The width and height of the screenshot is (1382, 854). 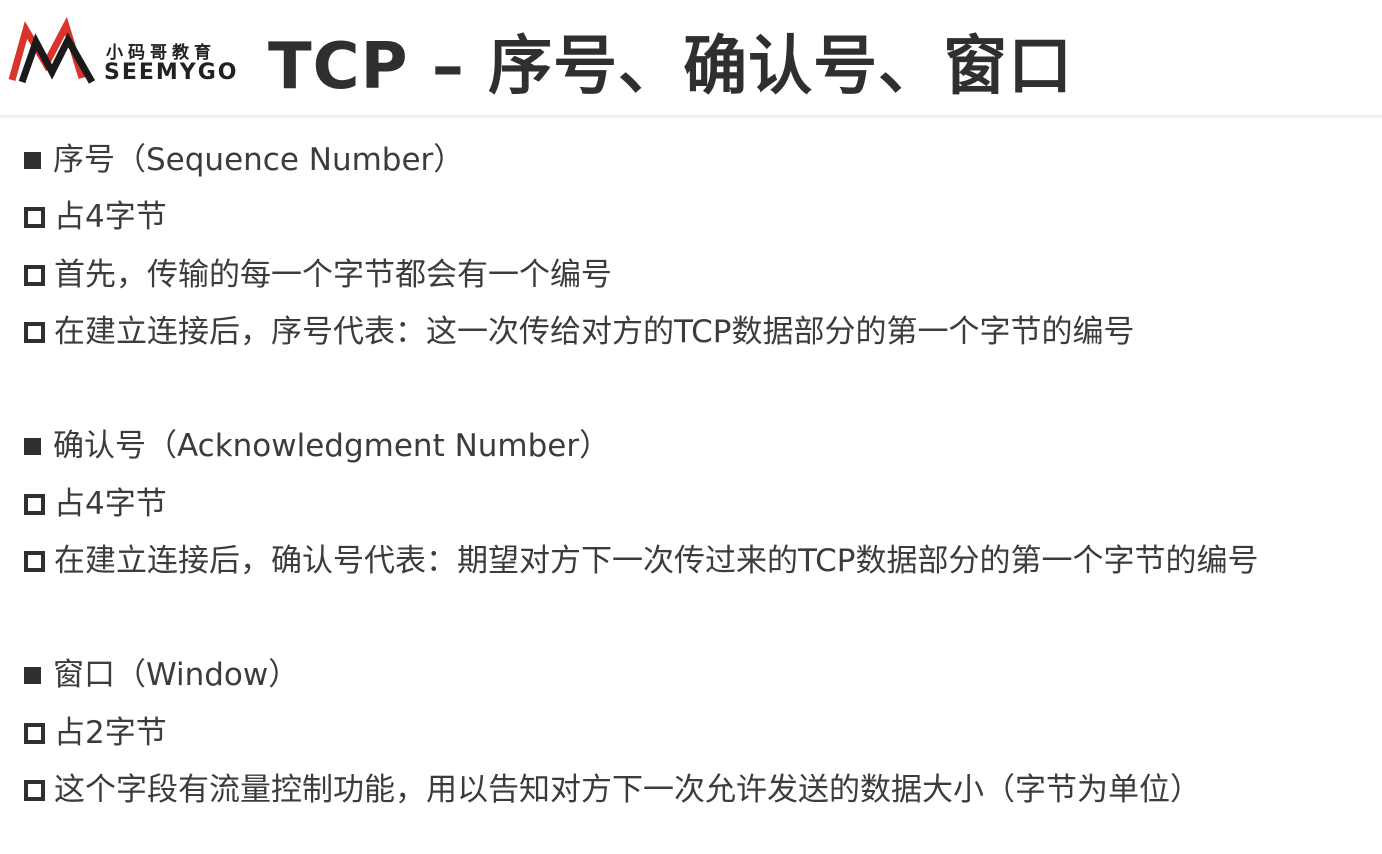 What do you see at coordinates (671, 67) in the screenshot?
I see `slide-title: TCP – 序号、确认号、窗口` at bounding box center [671, 67].